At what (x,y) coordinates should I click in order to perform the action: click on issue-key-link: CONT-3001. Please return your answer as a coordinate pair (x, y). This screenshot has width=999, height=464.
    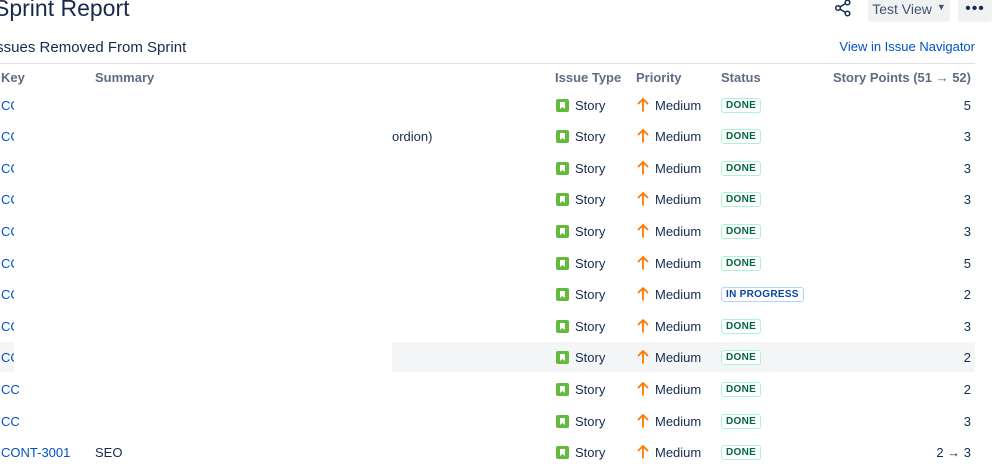
    Looking at the image, I should click on (35, 452).